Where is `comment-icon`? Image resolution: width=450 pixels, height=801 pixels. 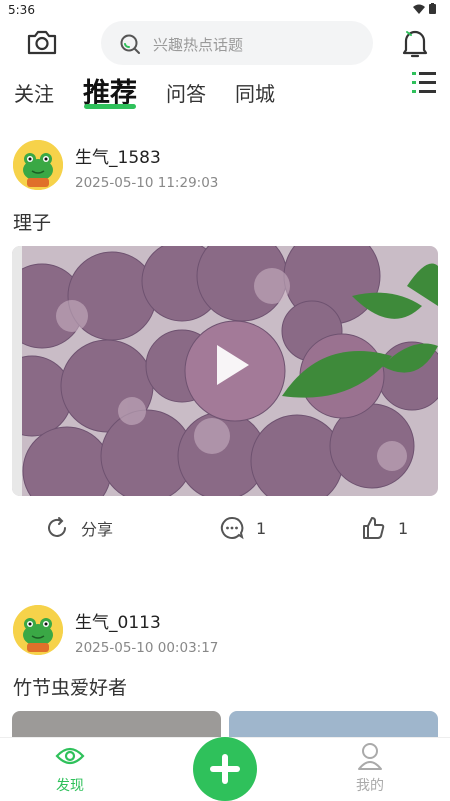
comment-icon is located at coordinates (232, 528).